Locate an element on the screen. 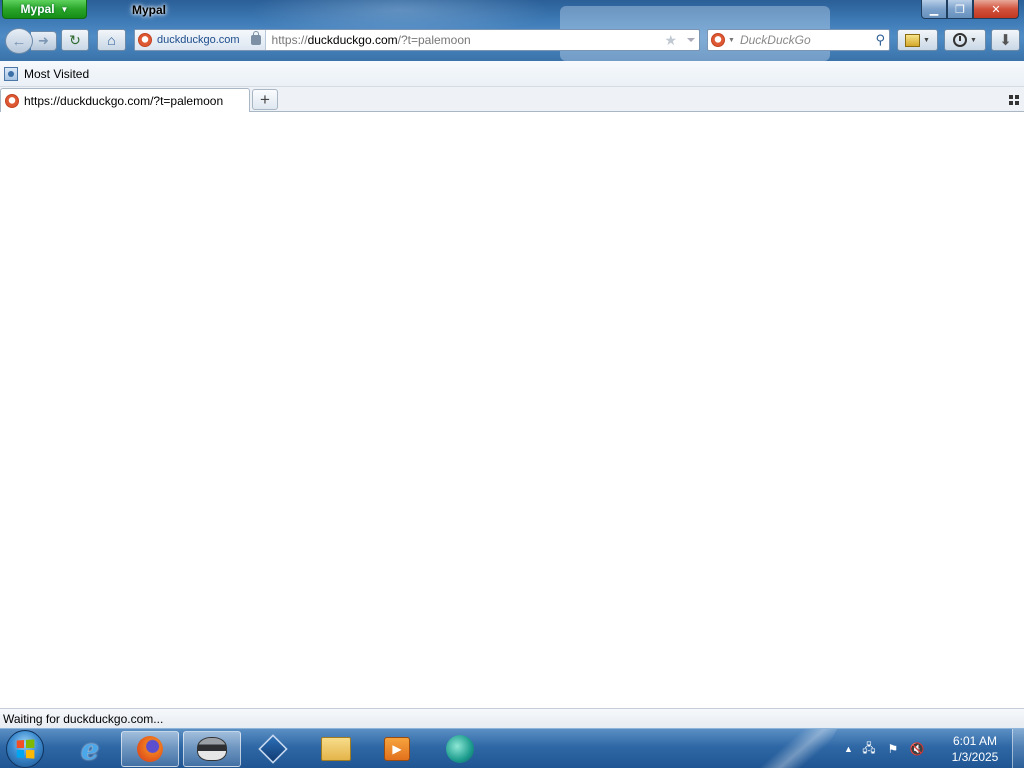 The image size is (1024, 768). history-clock-icon is located at coordinates (960, 40).